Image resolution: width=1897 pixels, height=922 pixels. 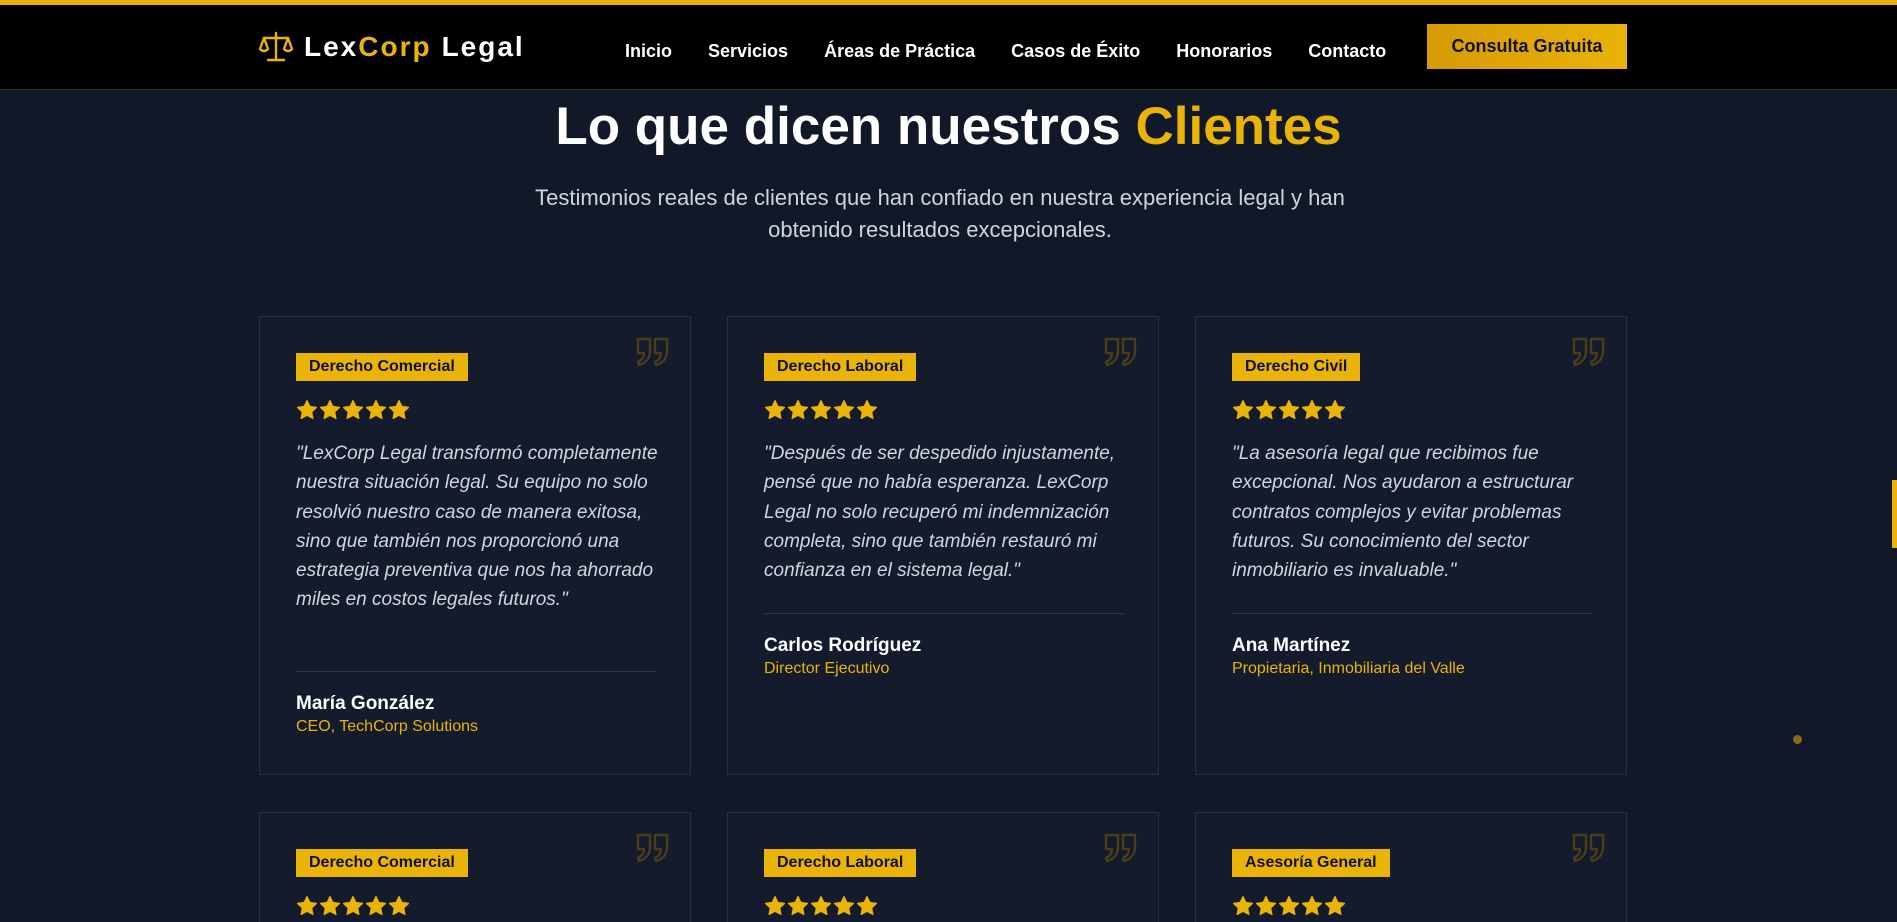 What do you see at coordinates (414, 46) in the screenshot?
I see `brand-name: LexCorp Legal` at bounding box center [414, 46].